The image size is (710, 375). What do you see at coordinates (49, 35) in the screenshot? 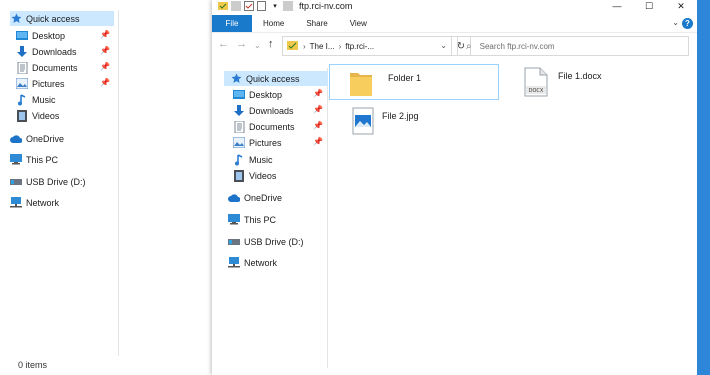
I see `nav-item-label: Desktop` at bounding box center [49, 35].